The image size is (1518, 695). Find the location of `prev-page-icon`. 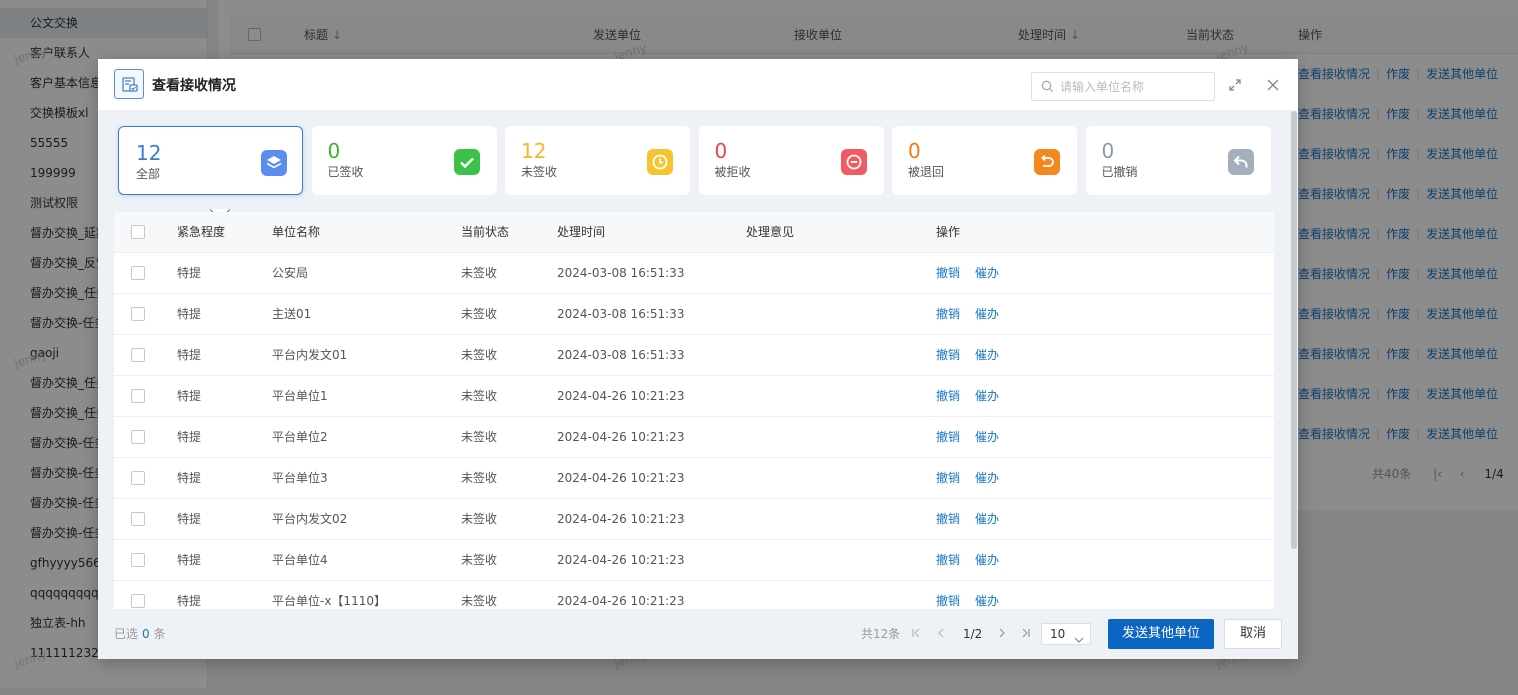

prev-page-icon is located at coordinates (941, 634).